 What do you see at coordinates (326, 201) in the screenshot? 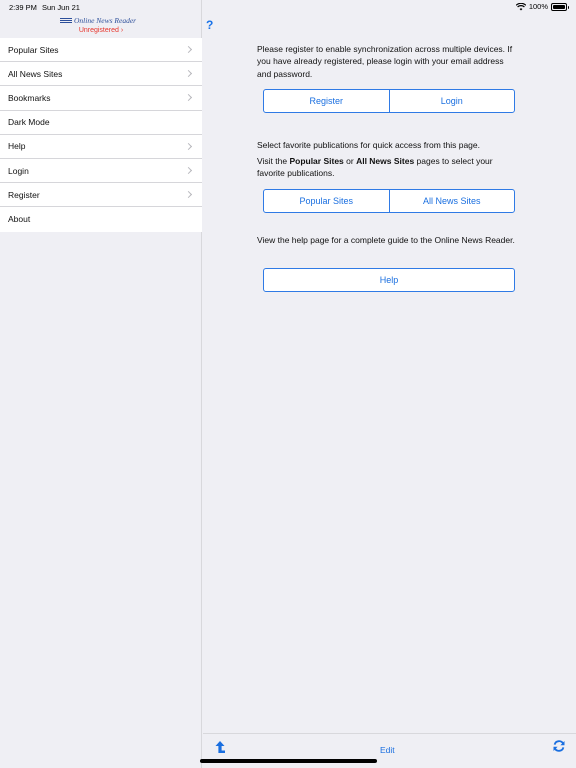
I see `popular-sites-button: Popular Sites` at bounding box center [326, 201].